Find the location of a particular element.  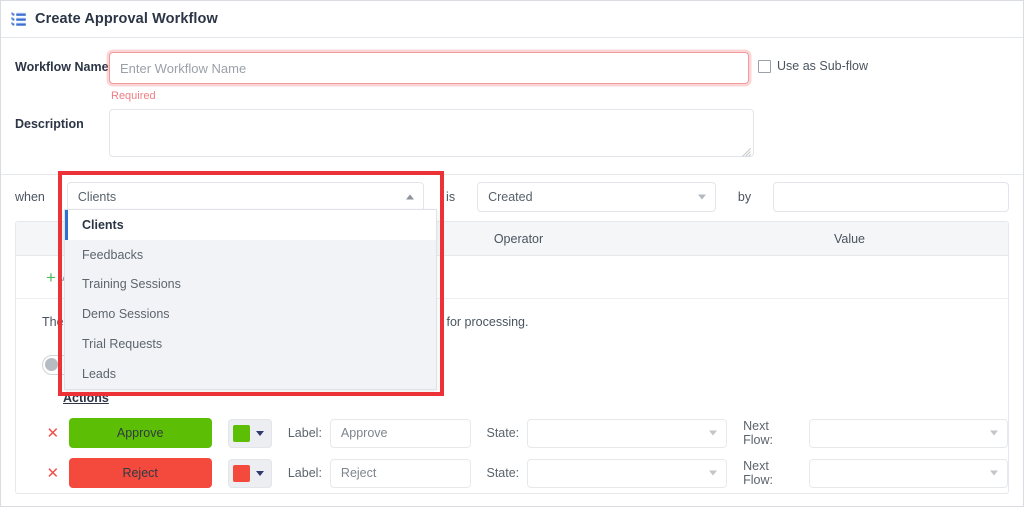

workflow-name-input is located at coordinates (429, 68).